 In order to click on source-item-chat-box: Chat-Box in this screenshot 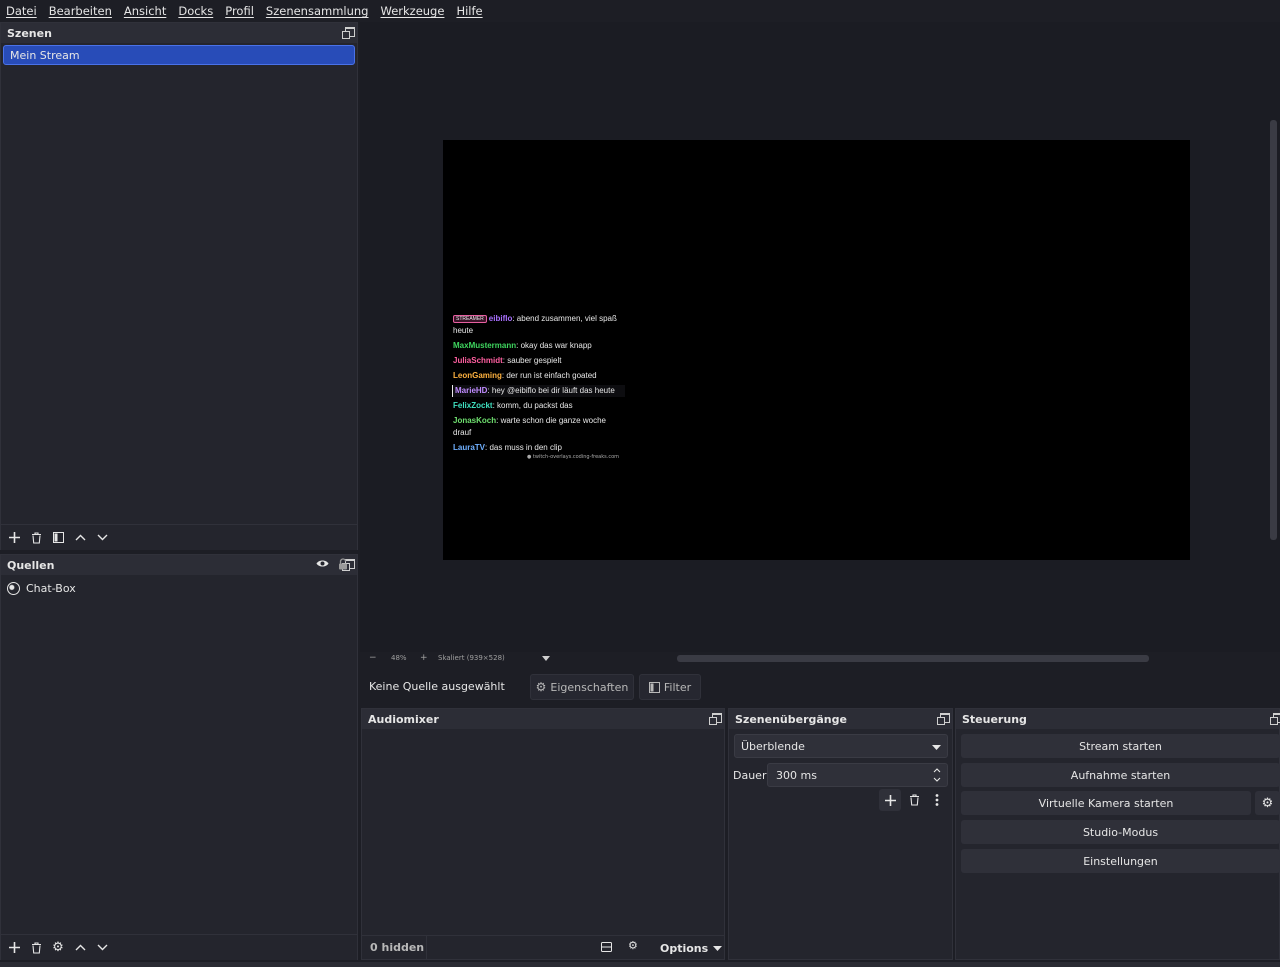, I will do `click(179, 578)`.